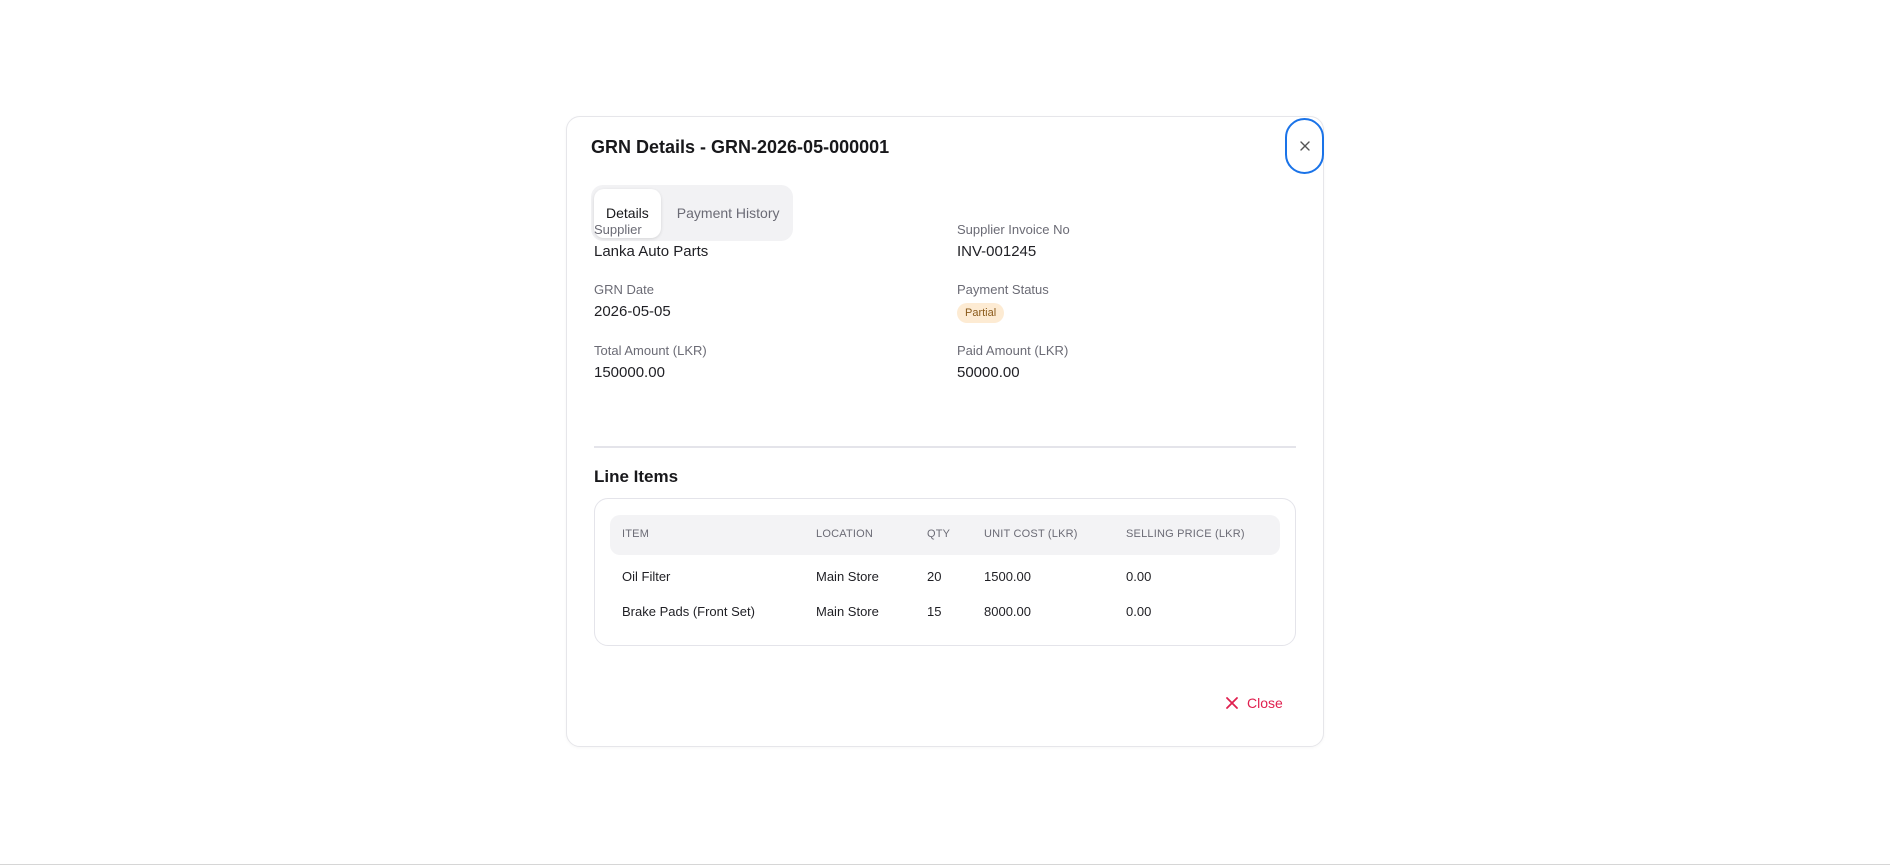 Image resolution: width=1890 pixels, height=866 pixels. Describe the element at coordinates (988, 372) in the screenshot. I see `field-value: 50000.00` at that location.